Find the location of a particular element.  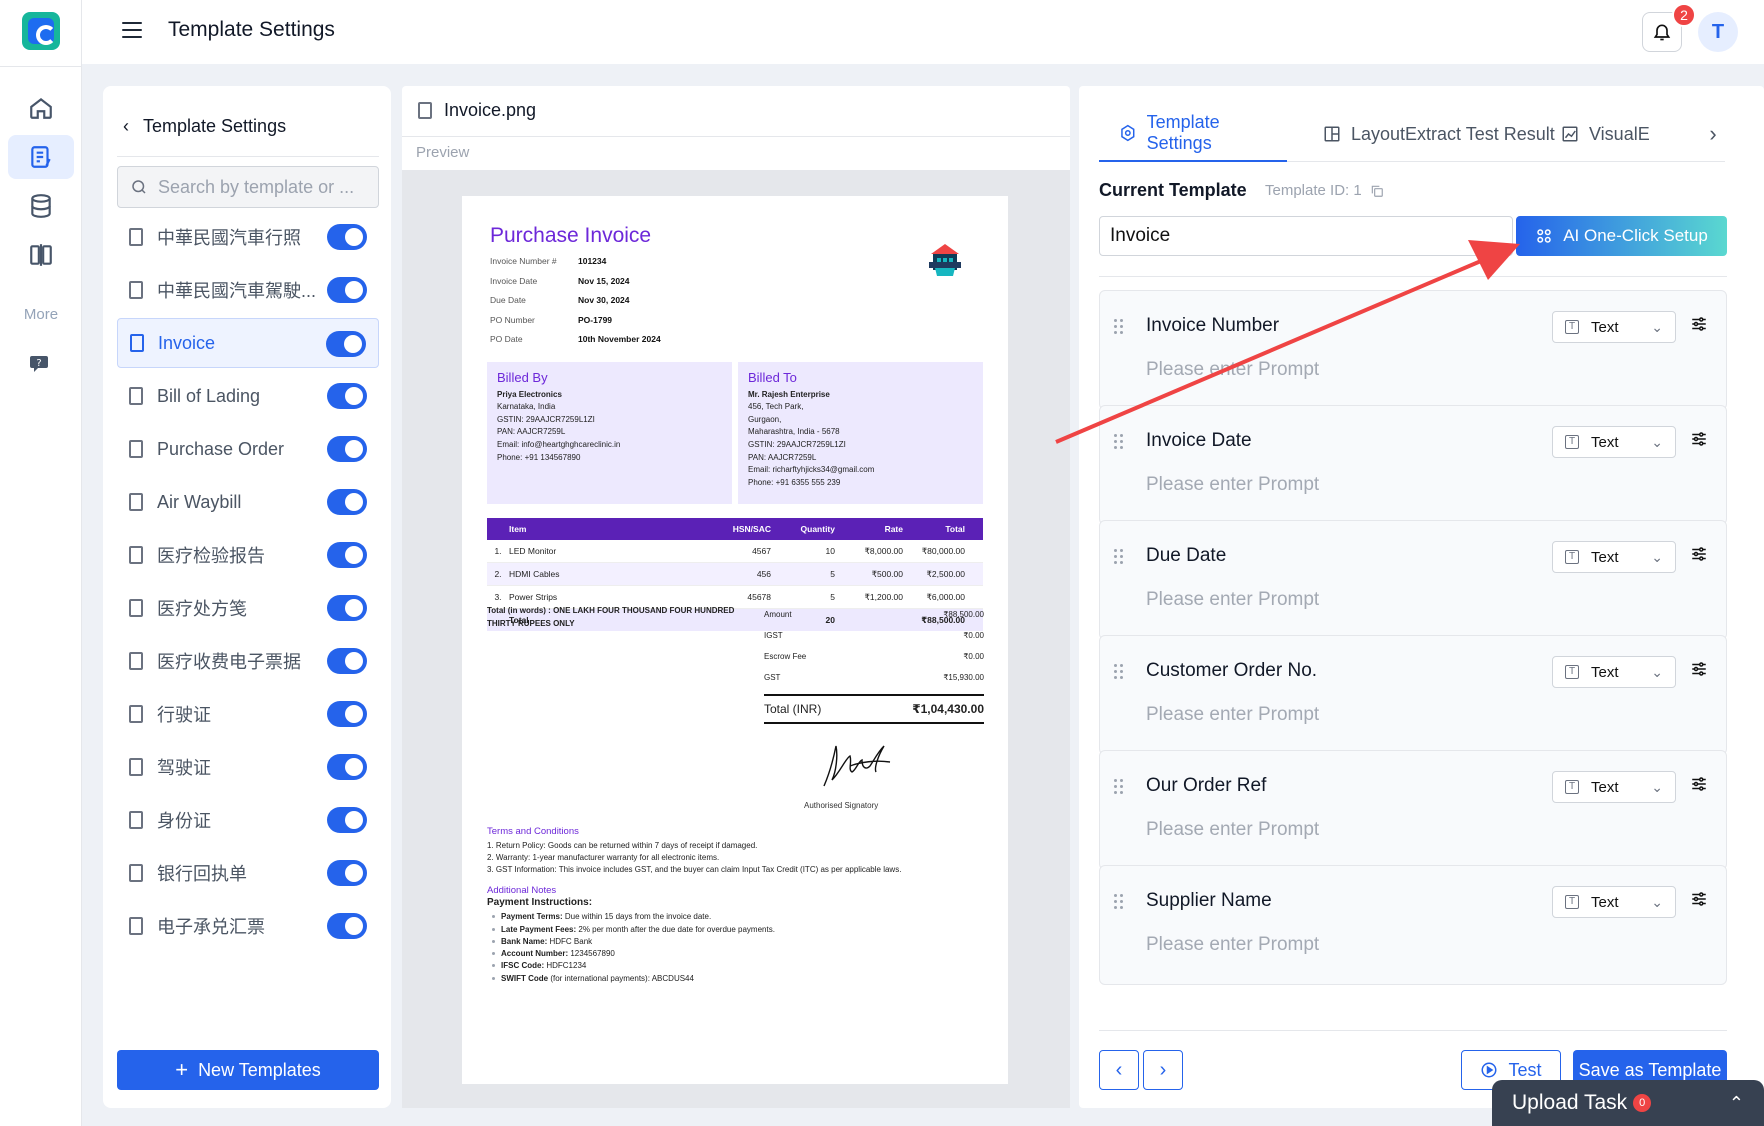

field-name: Invoice Date is located at coordinates (1199, 441).